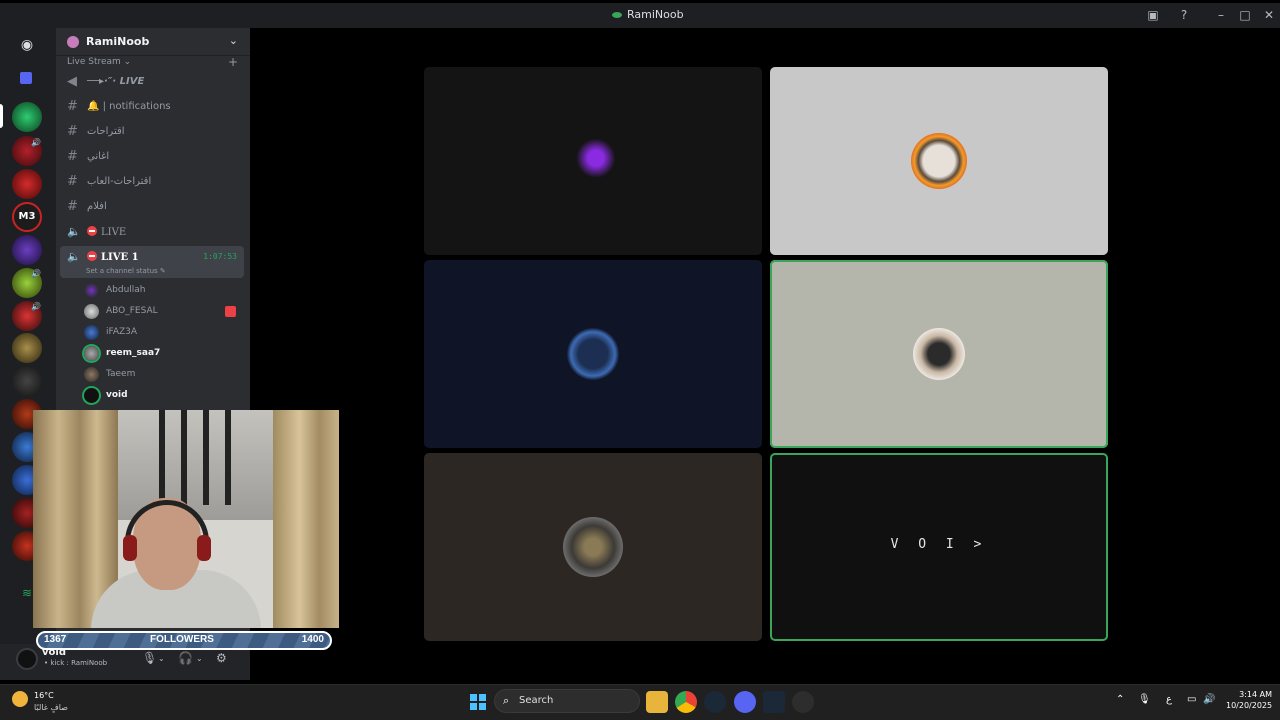 The height and width of the screenshot is (720, 1280). Describe the element at coordinates (27, 659) in the screenshot. I see `user-avatar` at that location.